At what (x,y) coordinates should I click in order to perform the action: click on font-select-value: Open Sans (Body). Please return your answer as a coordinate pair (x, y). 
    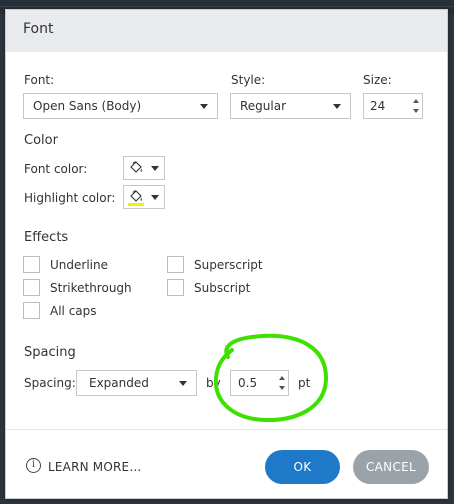
    Looking at the image, I should click on (87, 106).